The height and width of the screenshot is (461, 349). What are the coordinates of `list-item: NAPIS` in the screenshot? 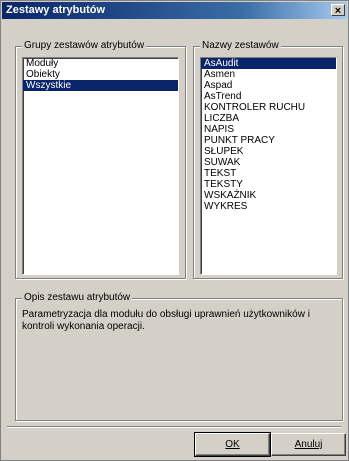 It's located at (268, 129).